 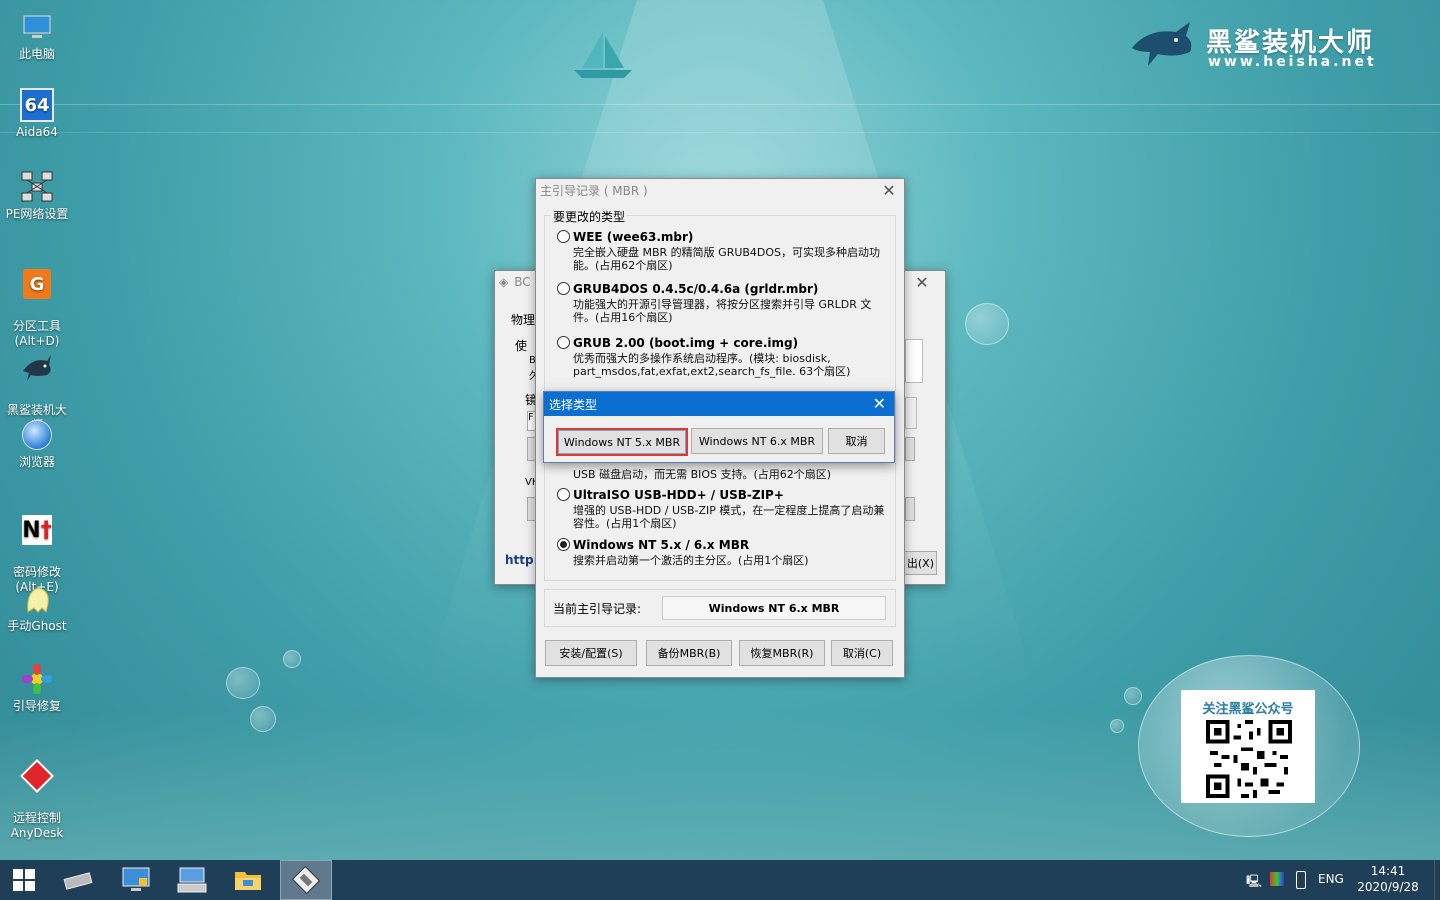 What do you see at coordinates (696, 289) in the screenshot?
I see `option-name: GRUB4DOS 0.4.5c/0.4.6a (grldr.mbr)` at bounding box center [696, 289].